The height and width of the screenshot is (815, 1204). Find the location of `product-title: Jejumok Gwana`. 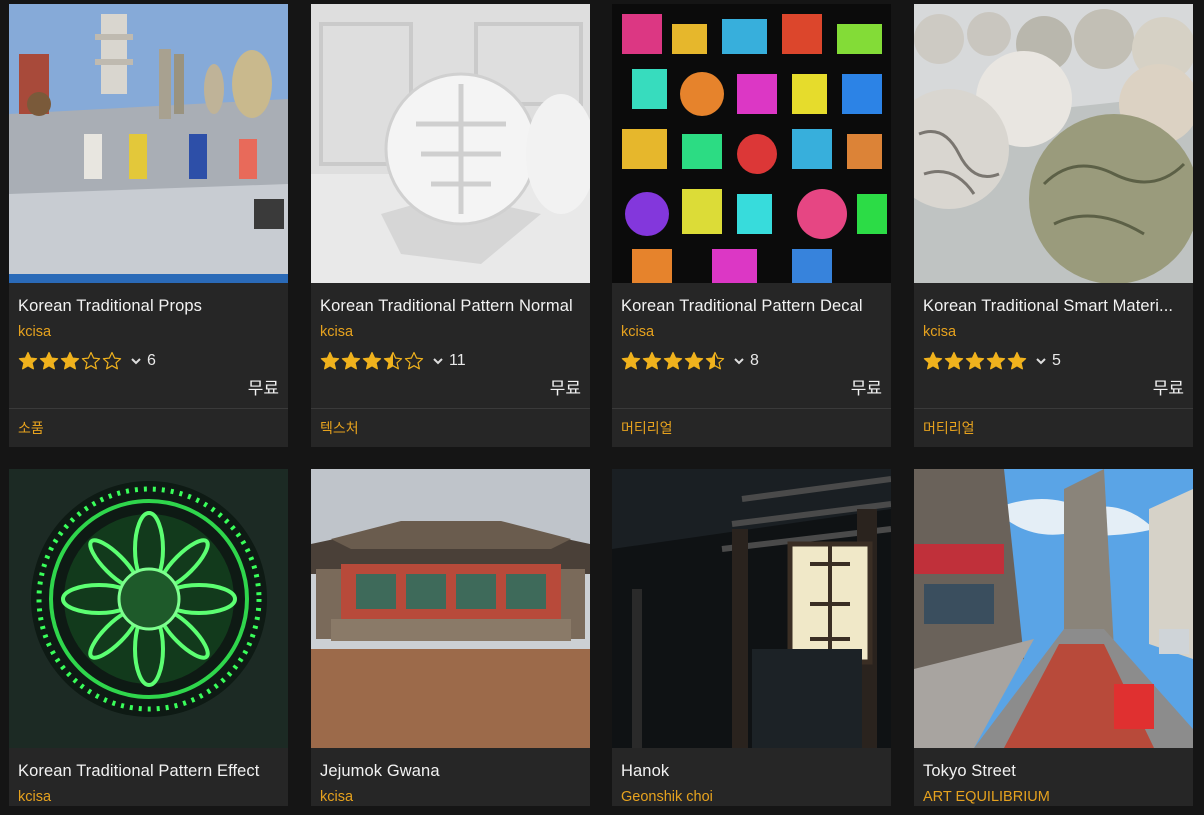

product-title: Jejumok Gwana is located at coordinates (450, 771).